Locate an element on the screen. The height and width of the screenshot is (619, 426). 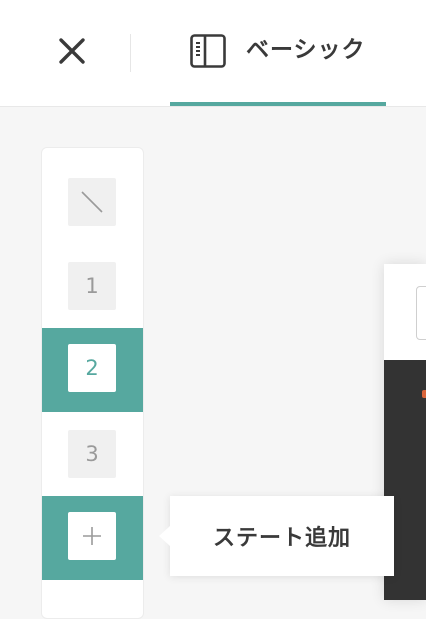
tab-basic: ベーシック is located at coordinates (278, 53).